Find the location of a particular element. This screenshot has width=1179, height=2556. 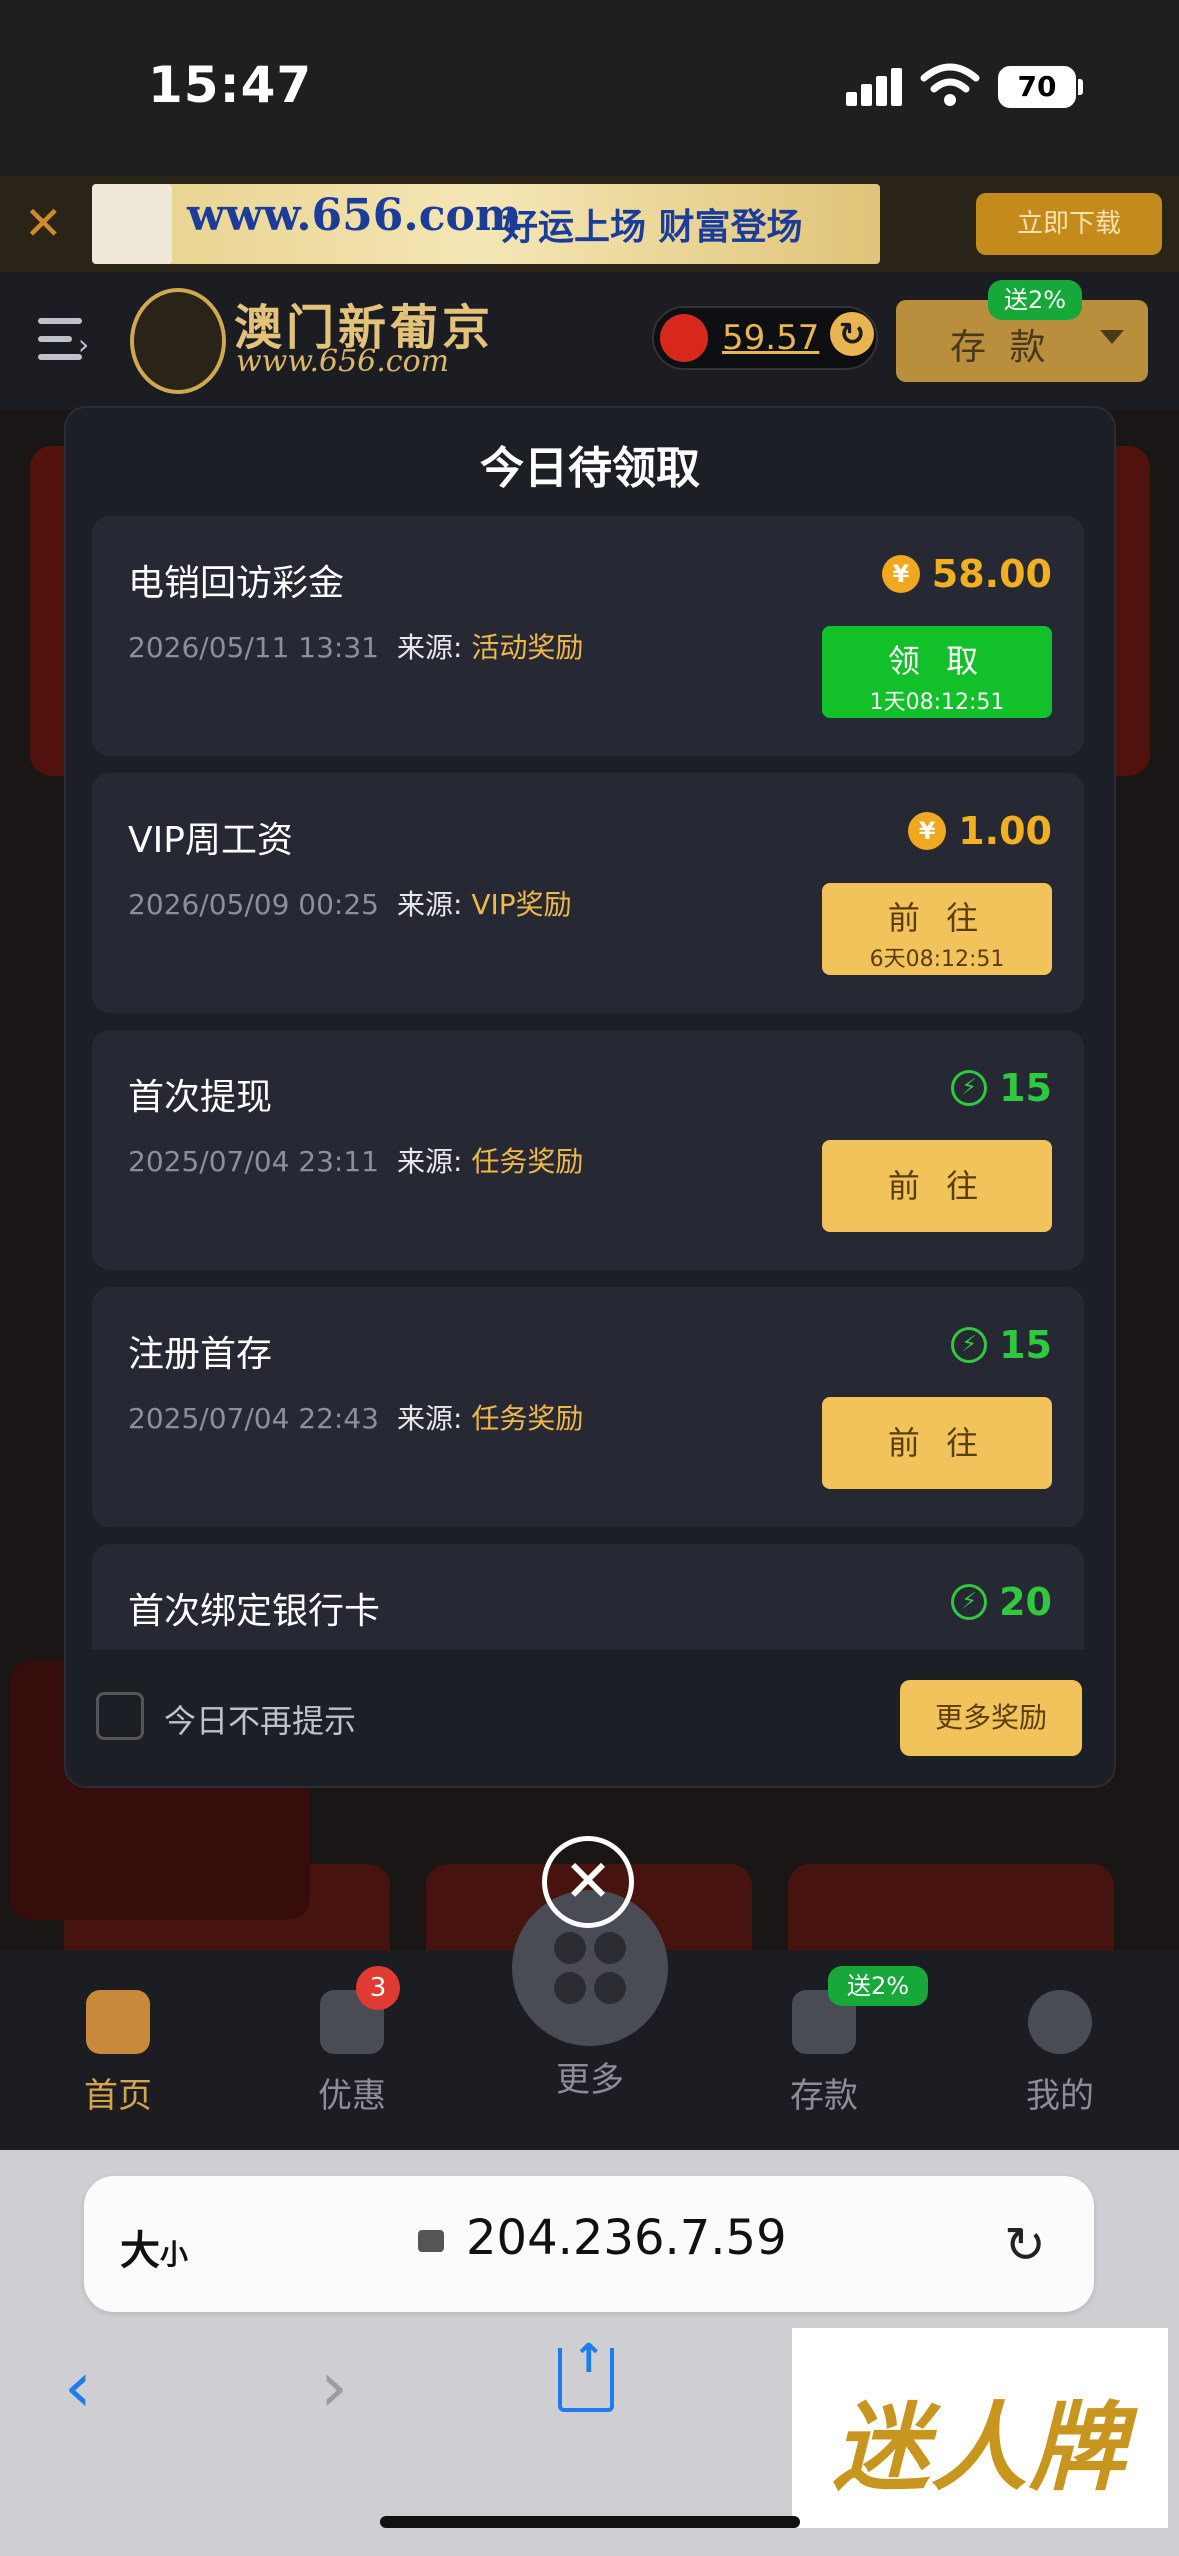

text-size-small: 小 is located at coordinates (174, 2254).